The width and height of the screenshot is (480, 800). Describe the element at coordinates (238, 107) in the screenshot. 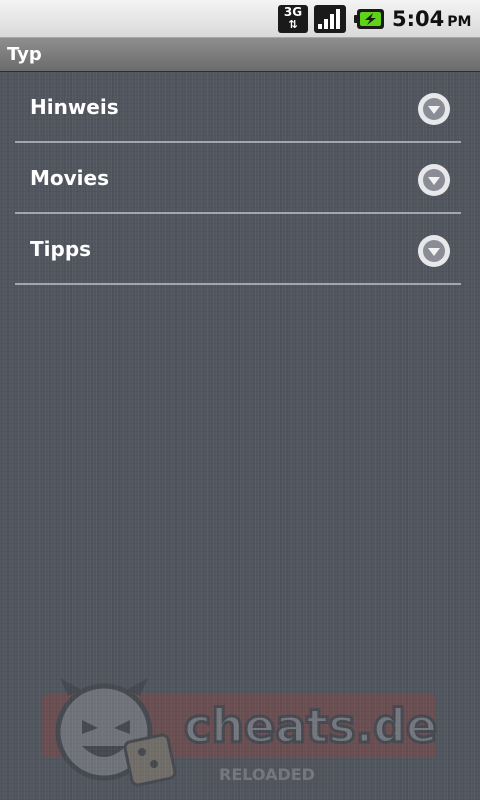

I see `list-item-hinweis: Hinweis` at that location.